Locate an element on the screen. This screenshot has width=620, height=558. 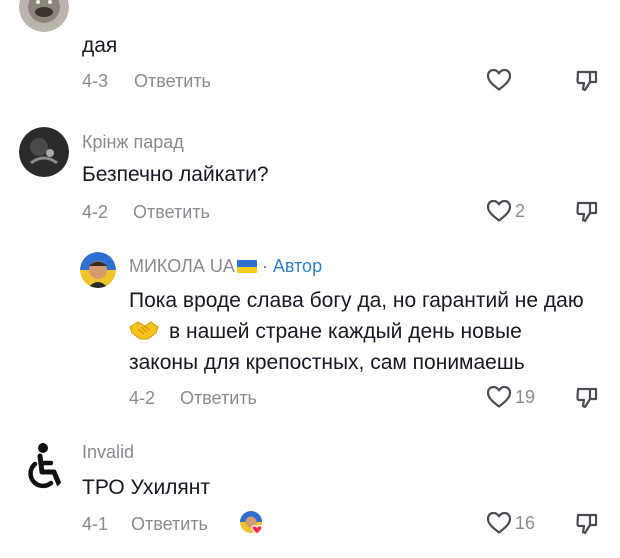
comment-username: МИКОЛА UA · Автор is located at coordinates (225, 266).